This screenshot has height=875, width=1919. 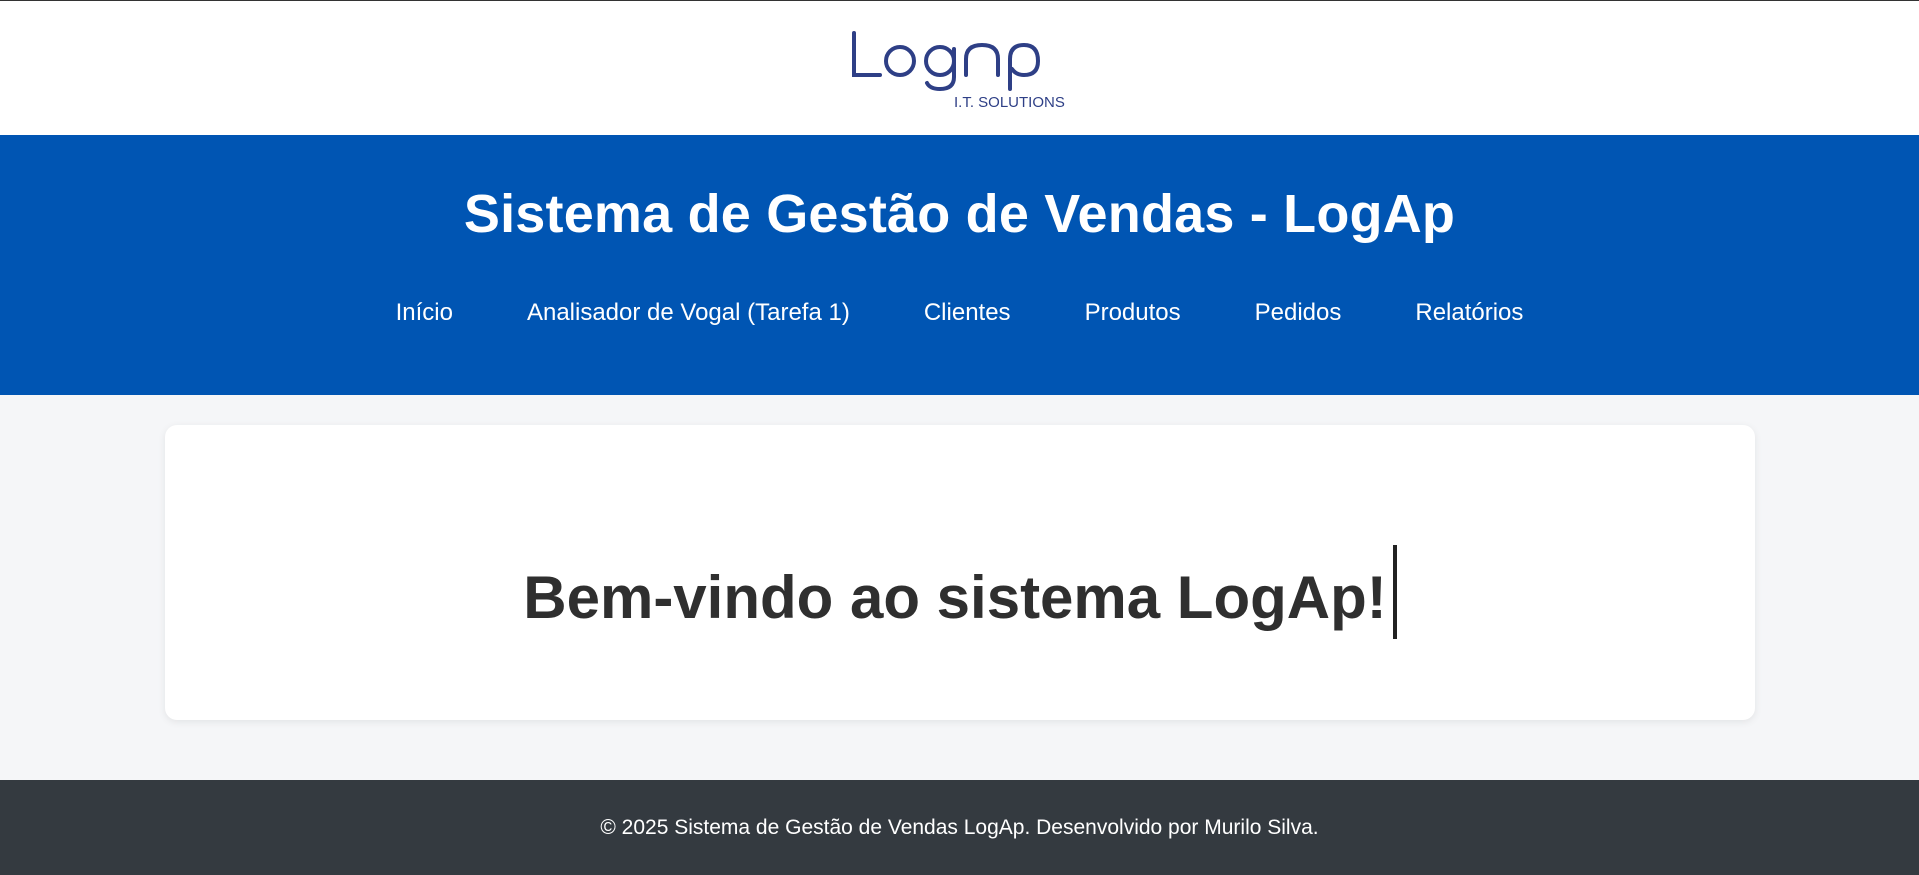 I want to click on nav-item-clientes: Clientes, so click(x=967, y=313).